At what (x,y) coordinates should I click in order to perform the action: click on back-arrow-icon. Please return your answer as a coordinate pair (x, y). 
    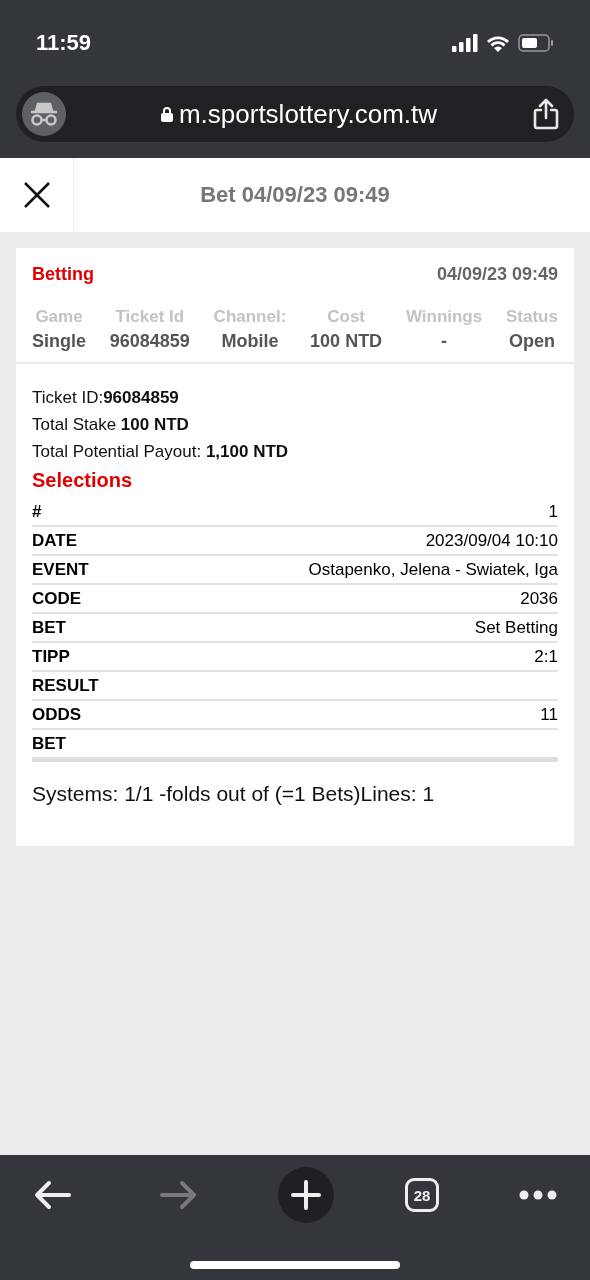
    Looking at the image, I should click on (52, 1195).